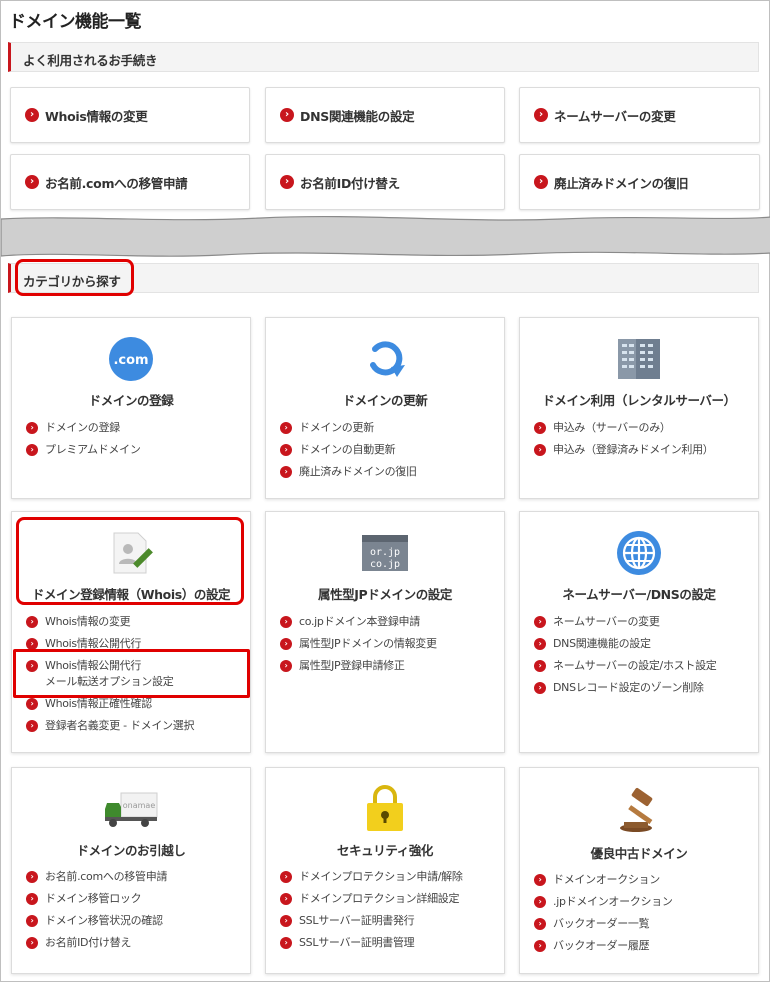 Image resolution: width=770 pixels, height=982 pixels. What do you see at coordinates (388, 666) in the screenshot?
I see `link-jp-application-fix: › 属性型JP登録申請修正` at bounding box center [388, 666].